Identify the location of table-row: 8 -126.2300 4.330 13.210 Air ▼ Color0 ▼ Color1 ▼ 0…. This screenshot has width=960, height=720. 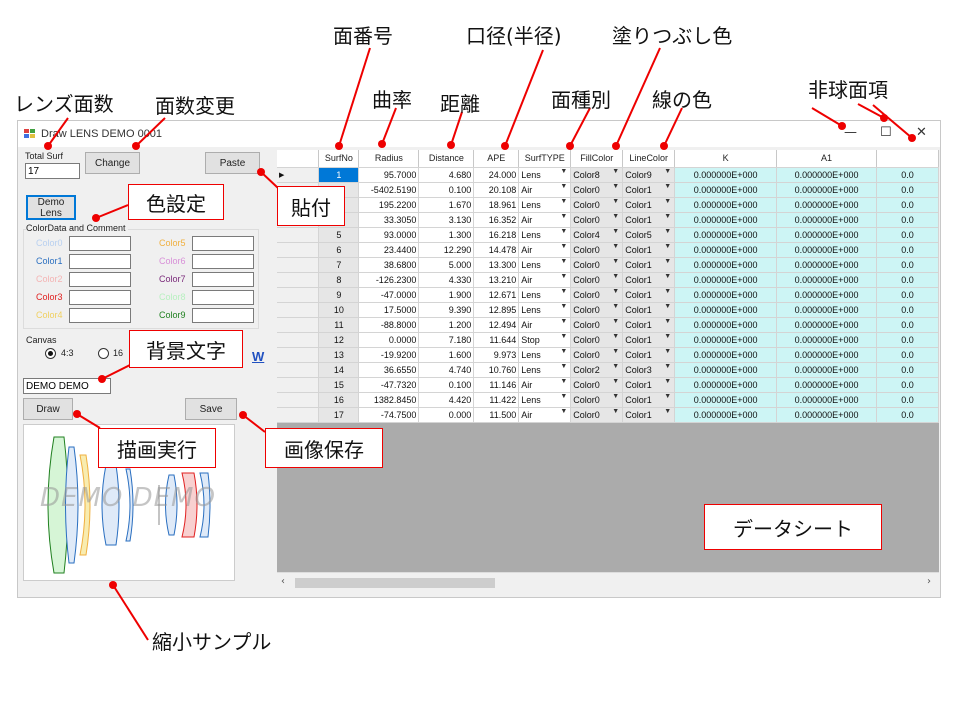
(608, 280).